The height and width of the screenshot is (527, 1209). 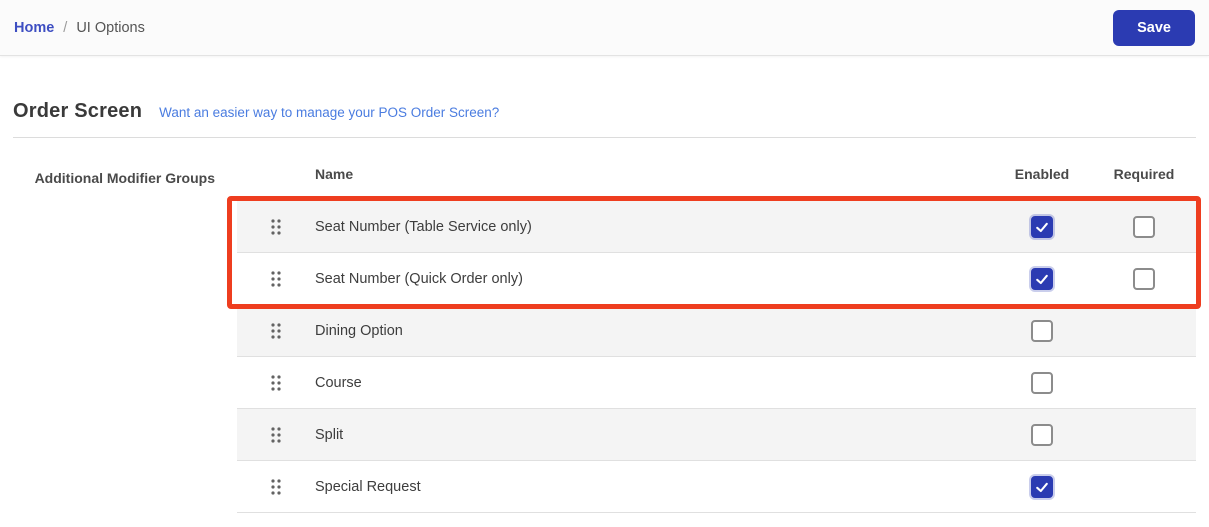 What do you see at coordinates (716, 227) in the screenshot?
I see `table-row: Seat Number (Table Service only)` at bounding box center [716, 227].